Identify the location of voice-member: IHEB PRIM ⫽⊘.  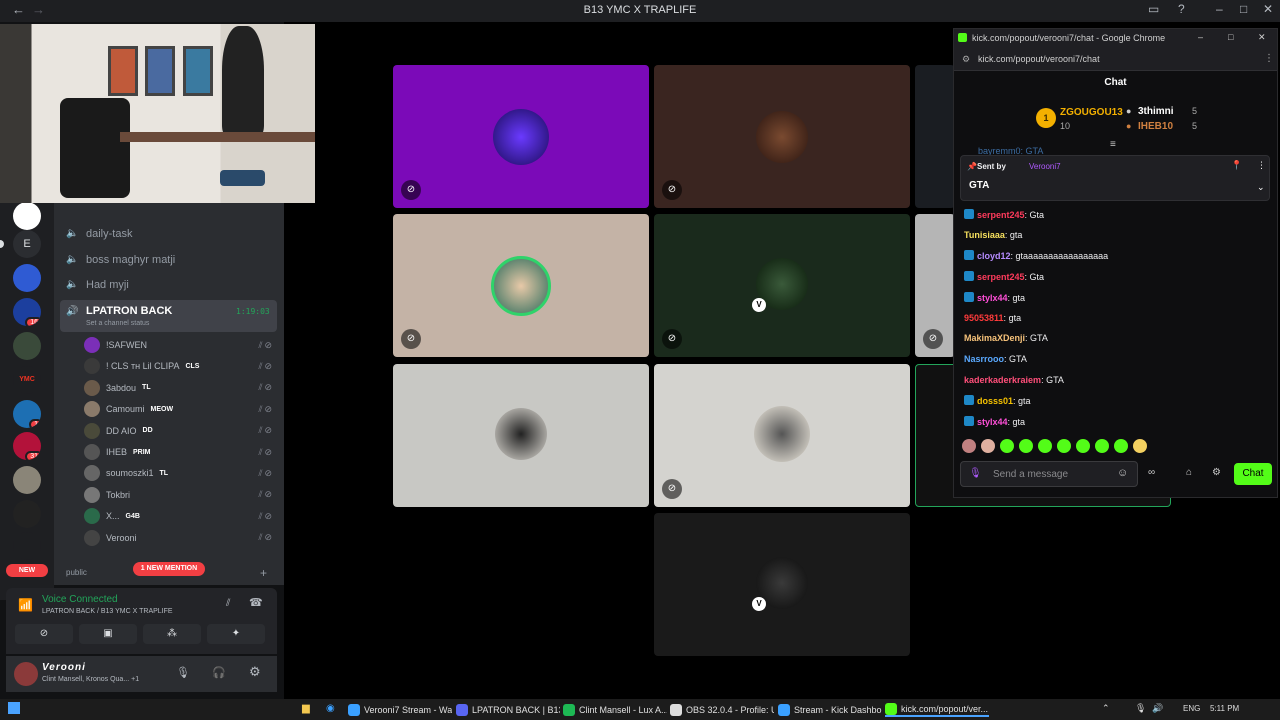
(179, 452).